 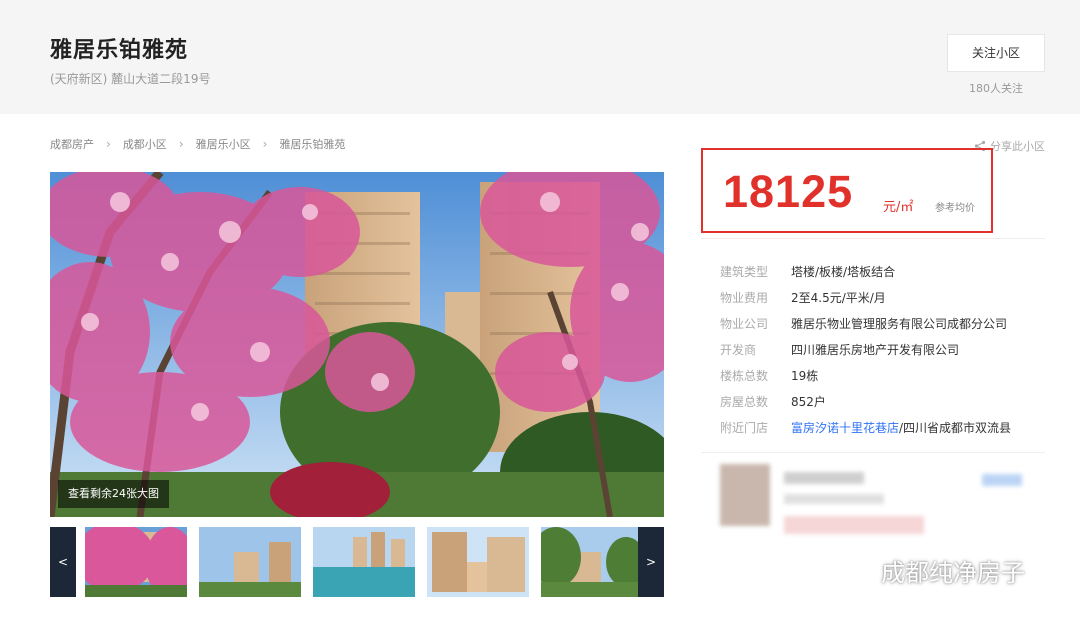 I want to click on avatar, so click(x=745, y=495).